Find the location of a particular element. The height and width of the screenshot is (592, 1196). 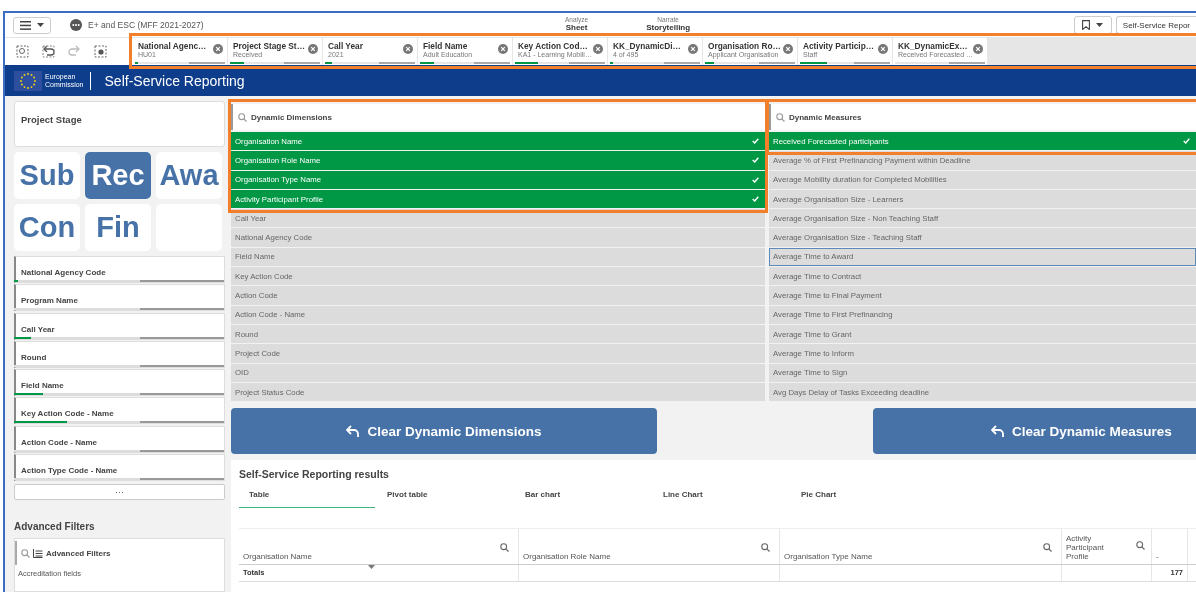

column-header: Organisation Name is located at coordinates (379, 547).